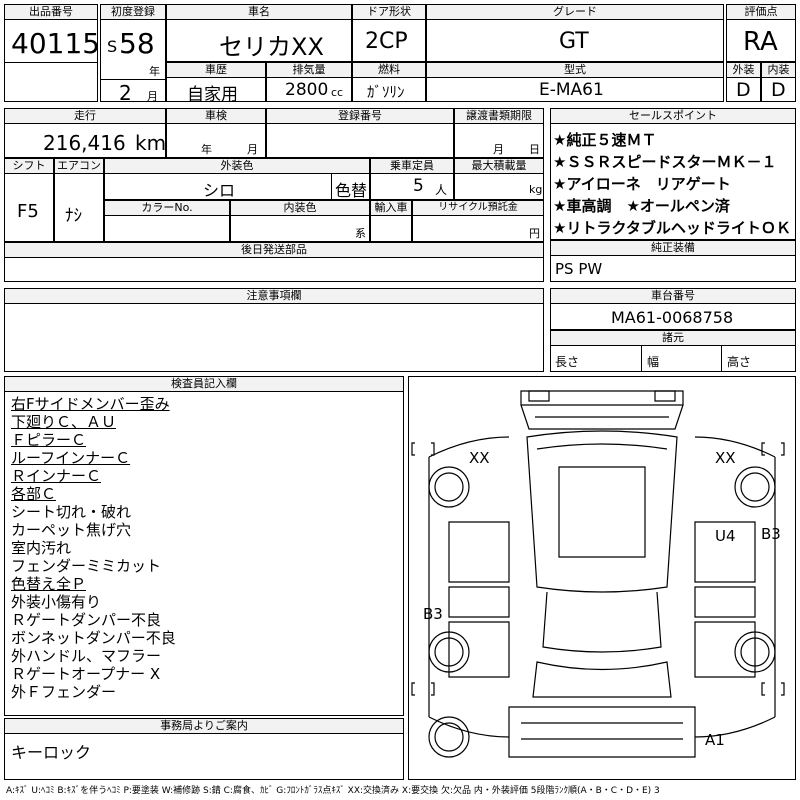 The height and width of the screenshot is (800, 800). Describe the element at coordinates (237, 166) in the screenshot. I see `color-label: 外装色` at that location.